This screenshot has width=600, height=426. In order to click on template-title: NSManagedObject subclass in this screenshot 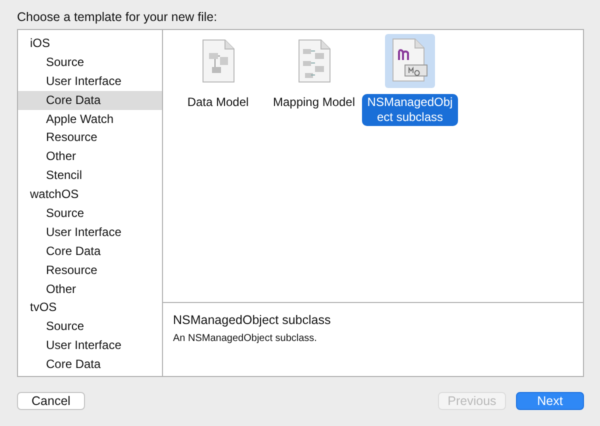, I will do `click(252, 320)`.